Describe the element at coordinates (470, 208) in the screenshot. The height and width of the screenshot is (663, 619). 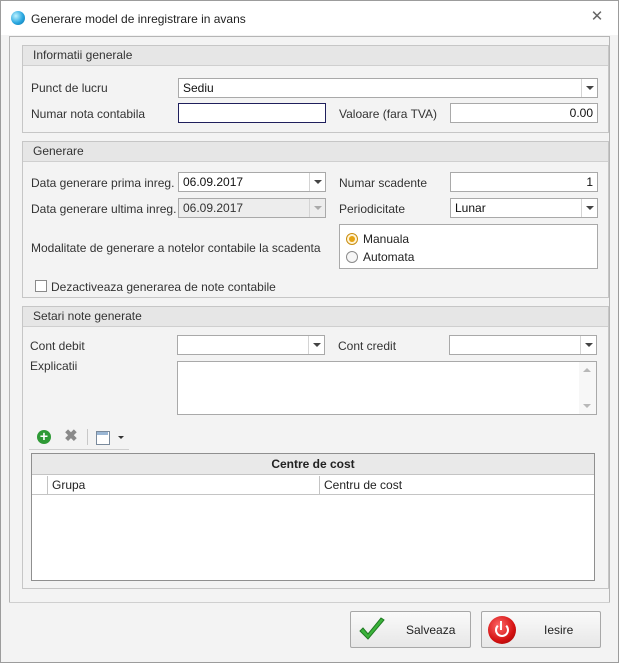
I see `periodicitate-value: Lunar` at that location.